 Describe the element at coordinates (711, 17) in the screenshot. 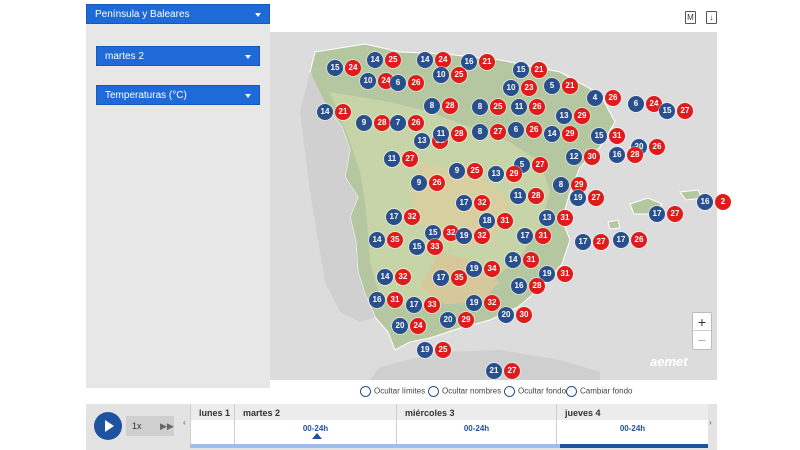

I see `download-icon: ↓` at that location.